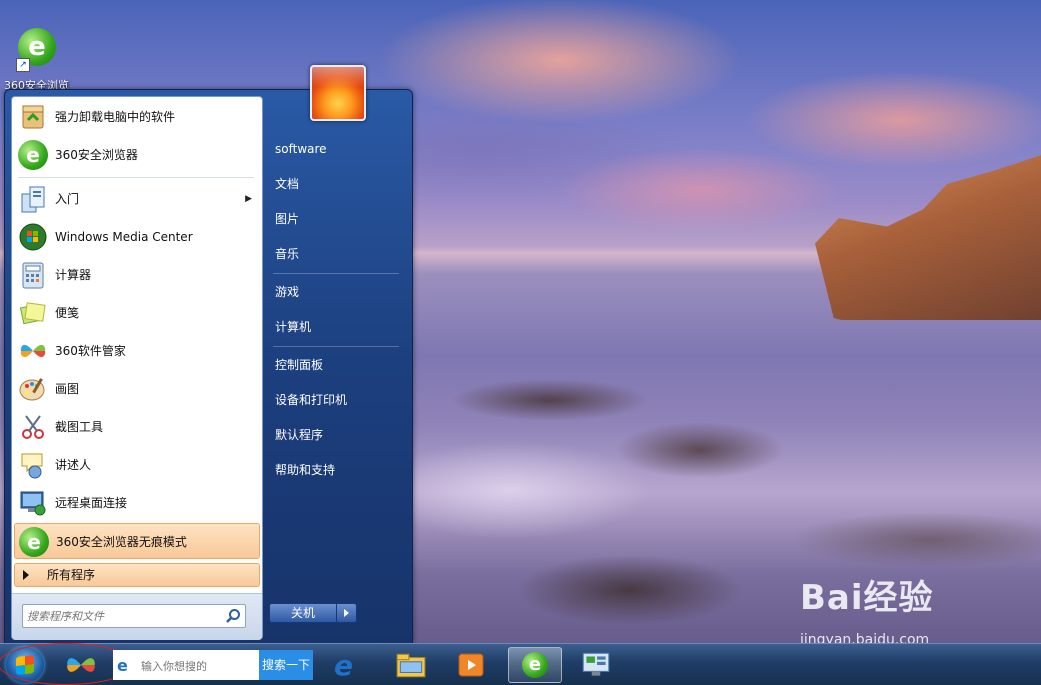 Image resolution: width=1041 pixels, height=685 pixels. What do you see at coordinates (121, 542) in the screenshot?
I see `program-label: 360安全浏览器无痕模式` at bounding box center [121, 542].